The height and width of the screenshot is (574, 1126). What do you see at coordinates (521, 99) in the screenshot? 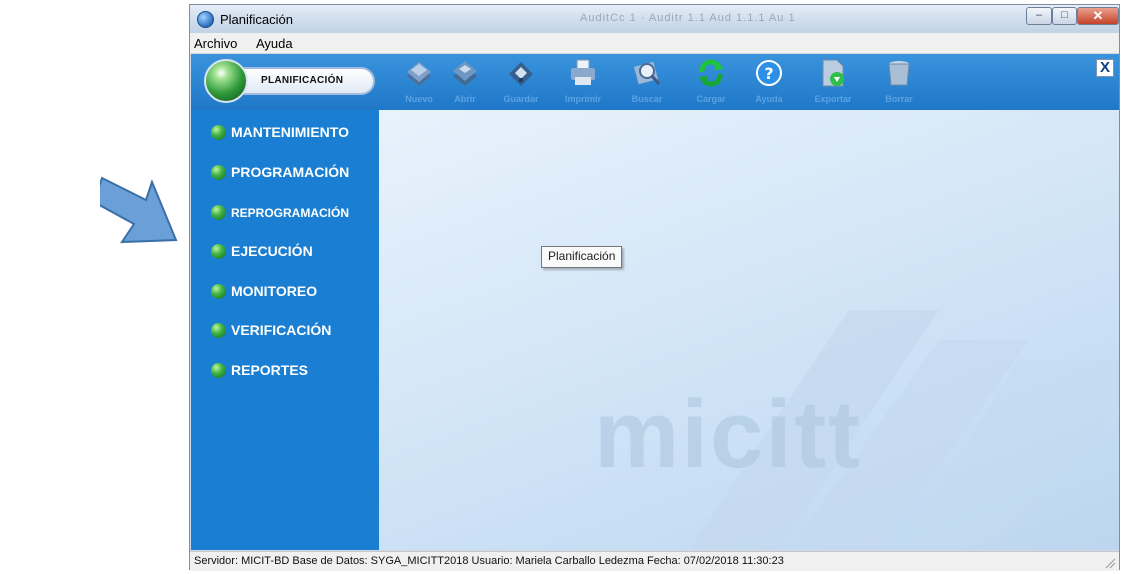
I see `guardar-label: Guardar` at bounding box center [521, 99].